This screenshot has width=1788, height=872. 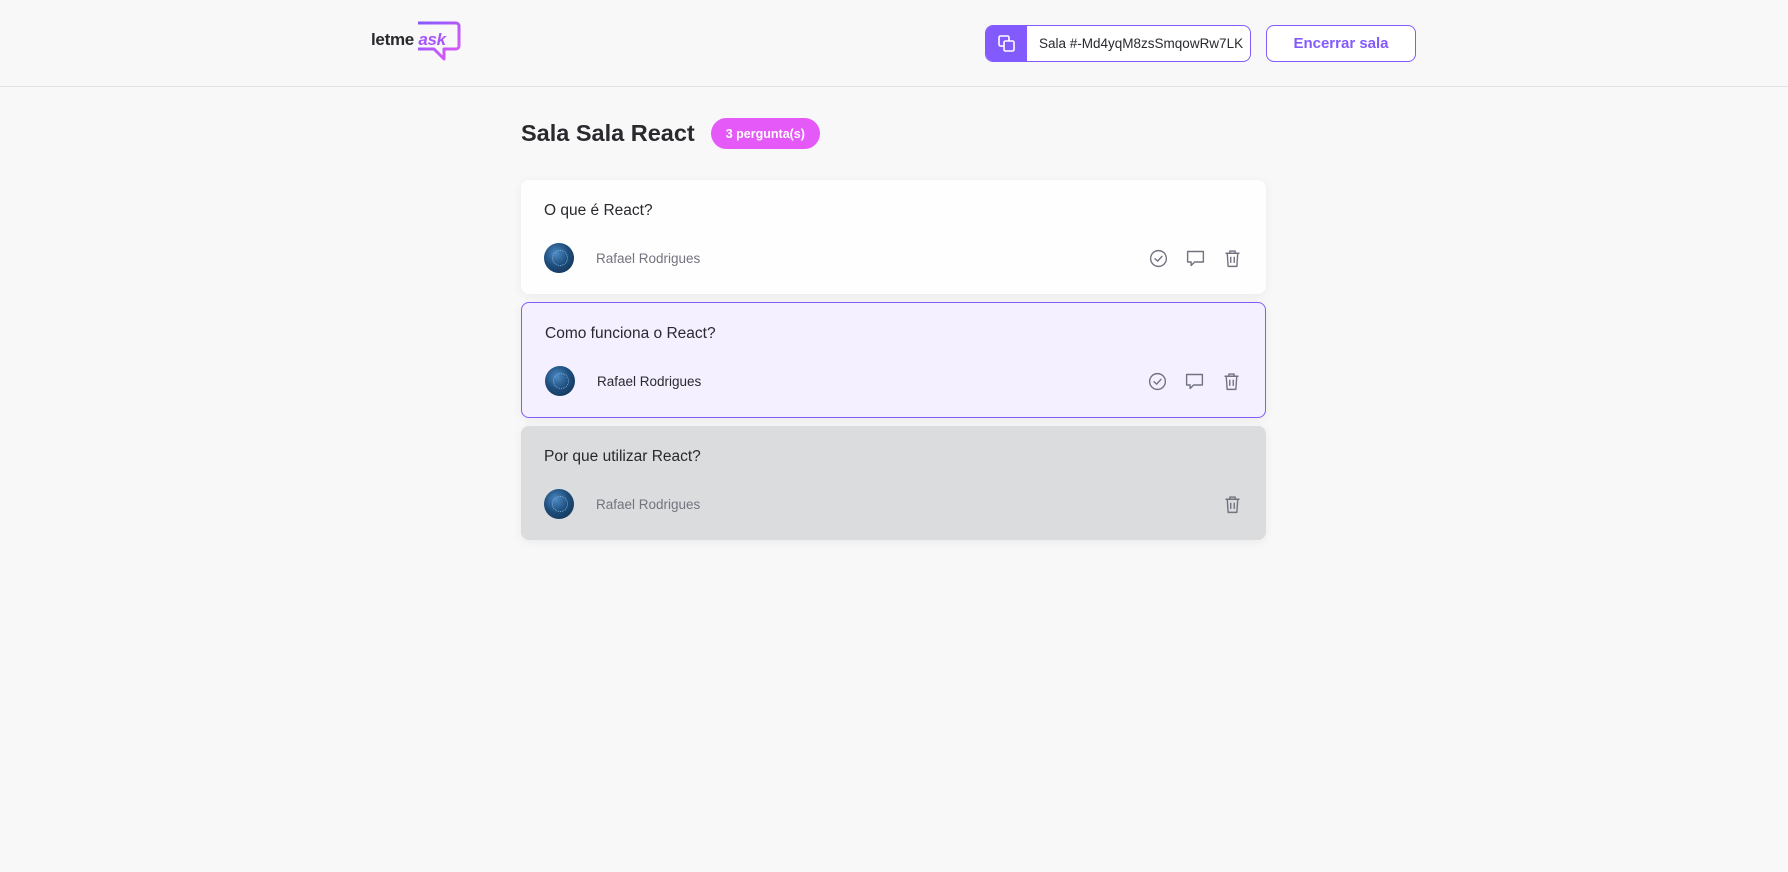 I want to click on letmeask-logo: letme ask, so click(x=416, y=43).